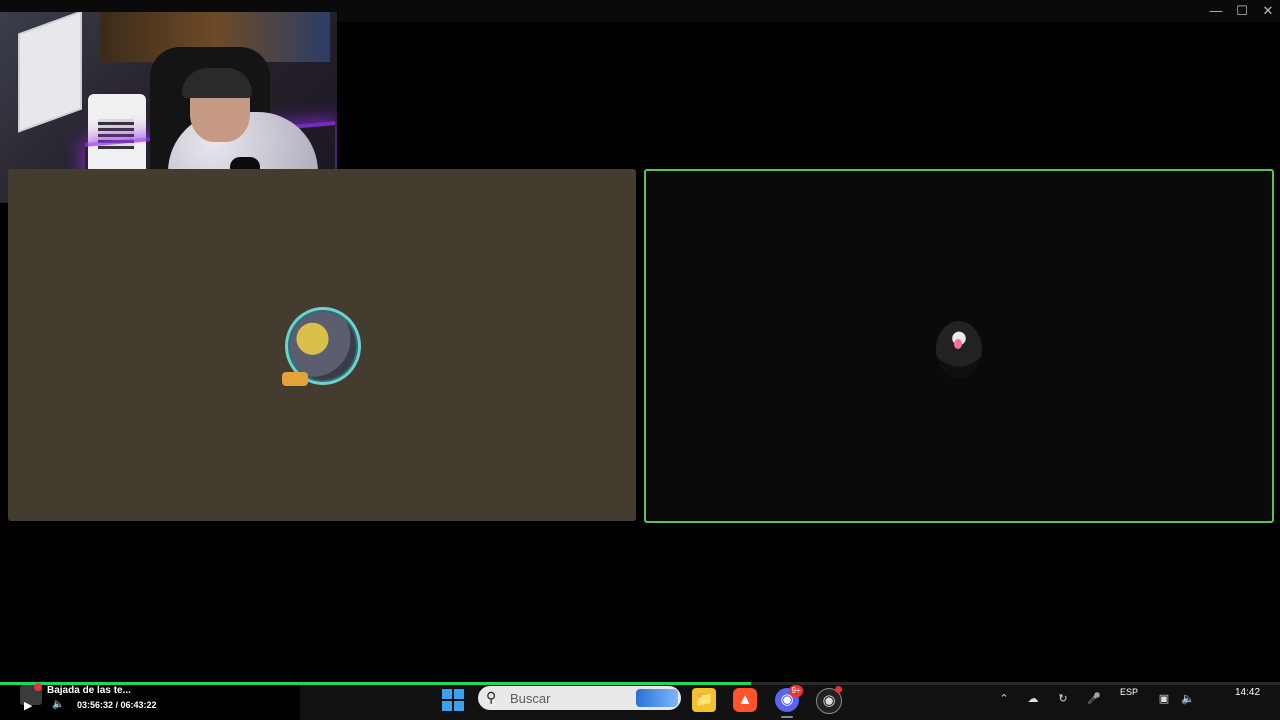 The image size is (1280, 720). Describe the element at coordinates (1268, 11) in the screenshot. I see `close-button: ✕` at that location.